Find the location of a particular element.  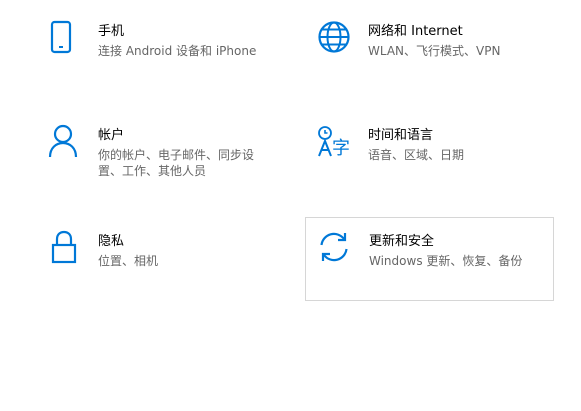

tile-time-language: 字 时间和语言 语音、区域、日期 is located at coordinates (430, 156).